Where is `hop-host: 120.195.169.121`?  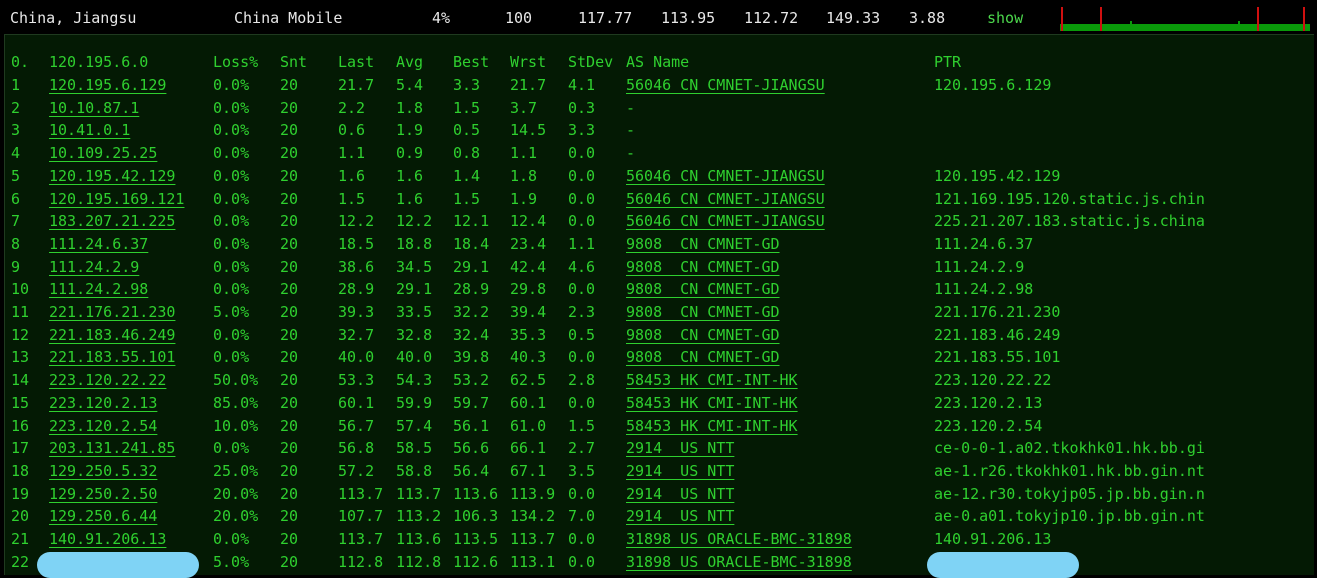
hop-host: 120.195.169.121 is located at coordinates (116, 199).